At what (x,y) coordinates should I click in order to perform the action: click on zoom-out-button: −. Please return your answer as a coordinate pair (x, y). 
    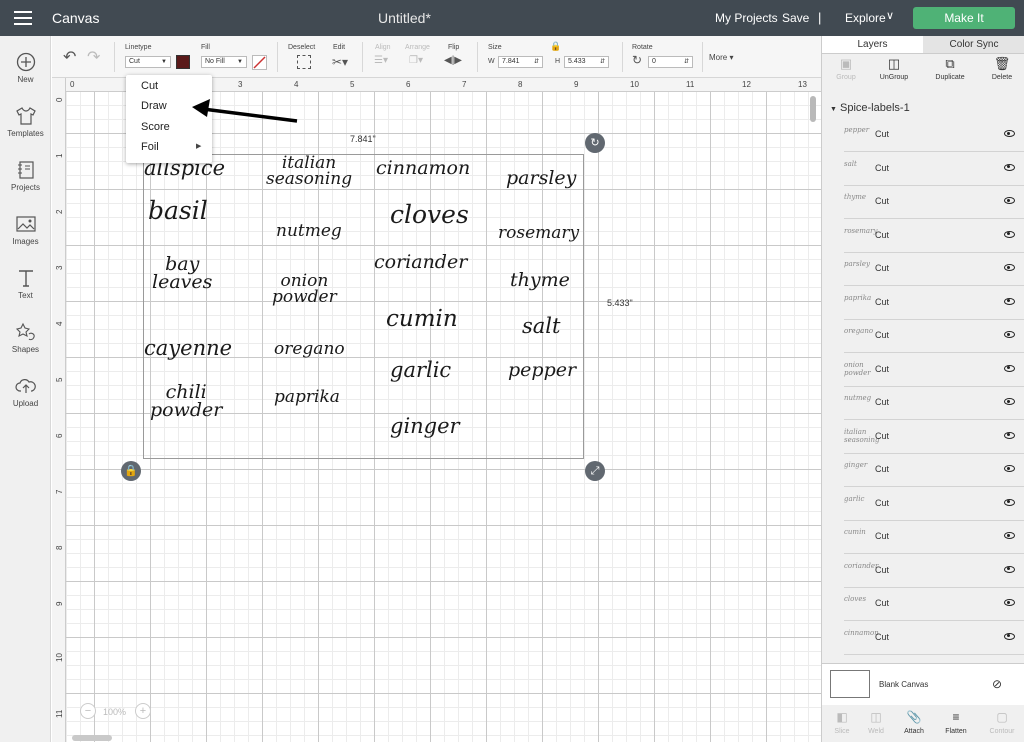
    Looking at the image, I should click on (88, 711).